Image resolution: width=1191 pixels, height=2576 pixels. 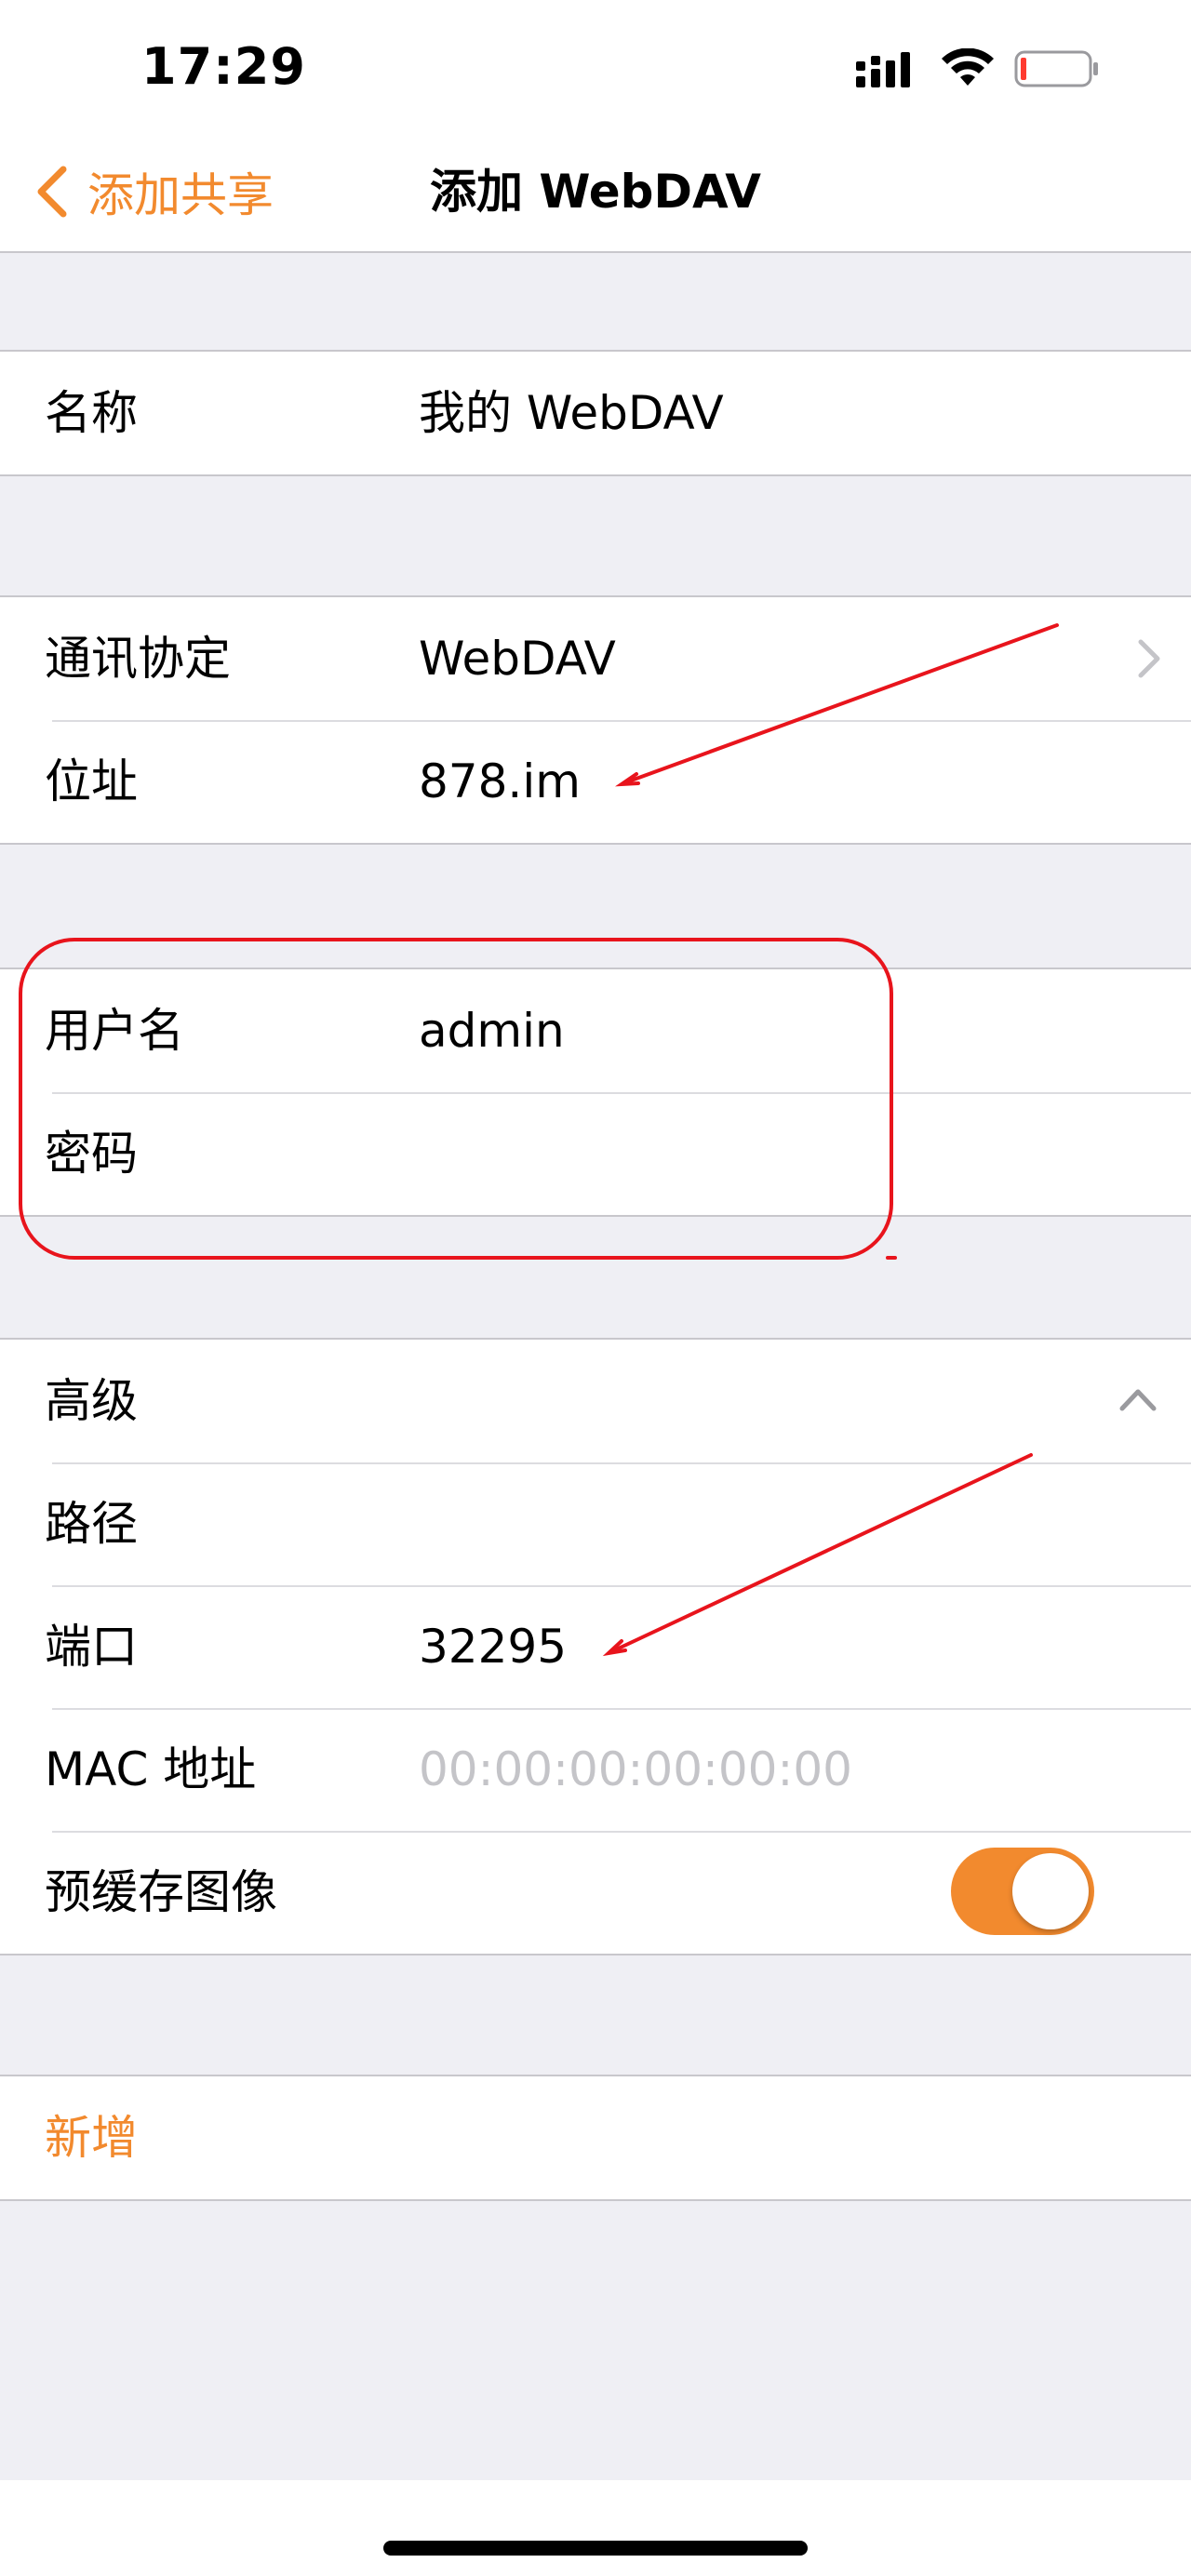 I want to click on precache-row: 预缓存图像, so click(x=595, y=1892).